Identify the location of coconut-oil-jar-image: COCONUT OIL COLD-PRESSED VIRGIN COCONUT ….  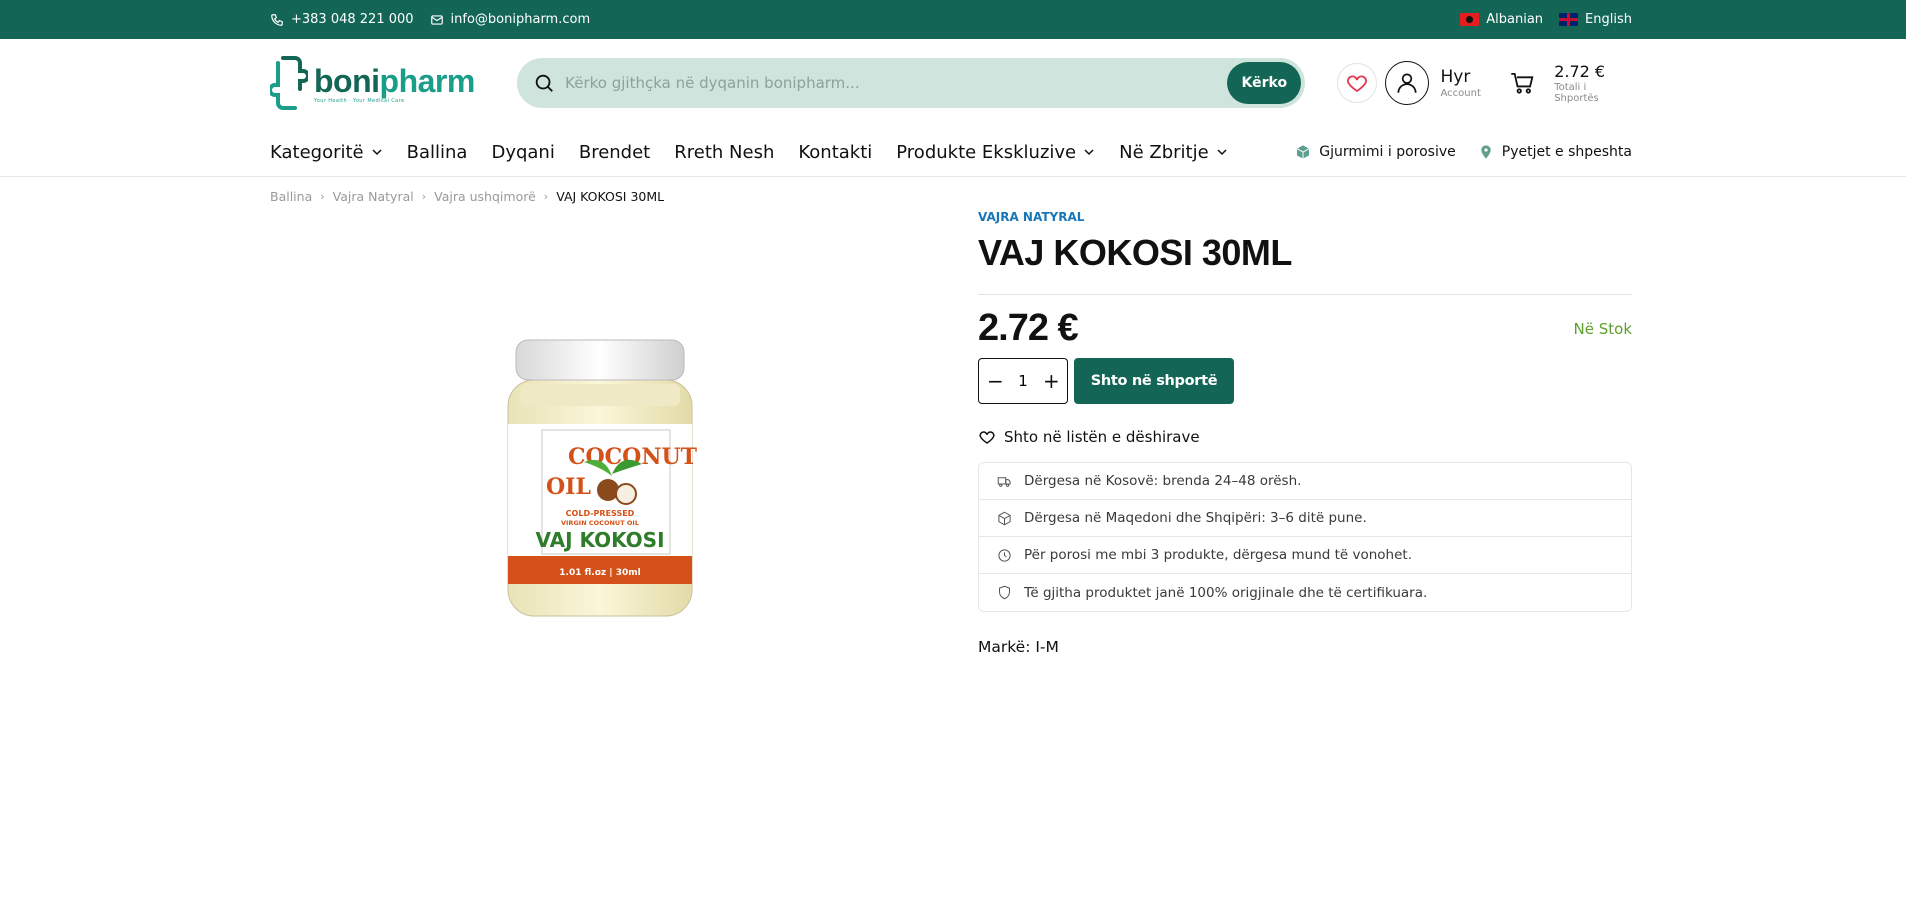
(602, 478).